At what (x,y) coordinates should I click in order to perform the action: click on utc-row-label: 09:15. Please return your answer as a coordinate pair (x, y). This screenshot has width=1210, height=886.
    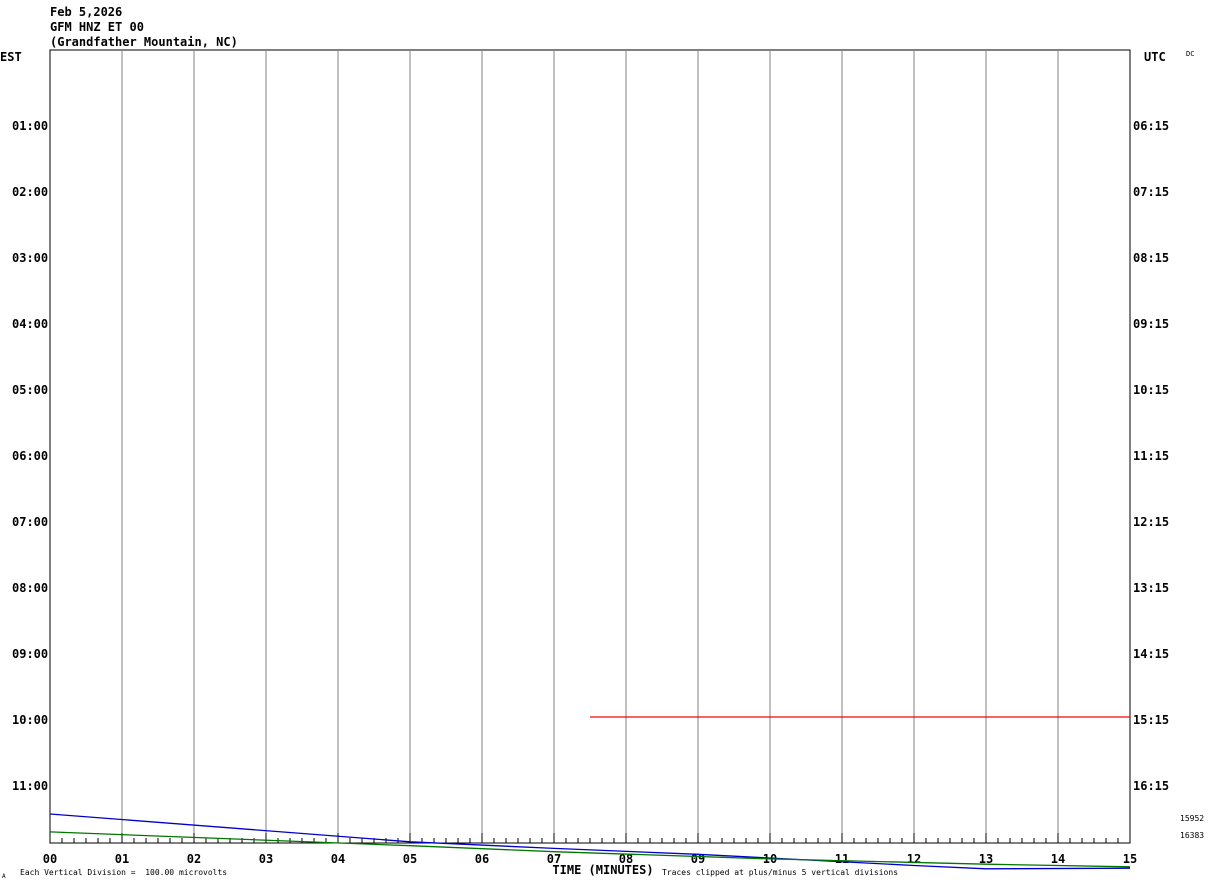
    Looking at the image, I should click on (1151, 324).